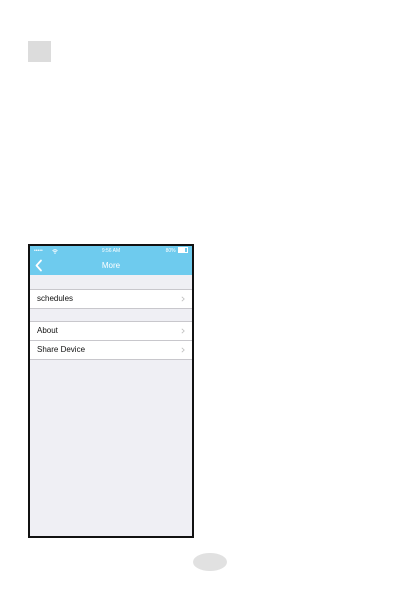  Describe the element at coordinates (210, 562) in the screenshot. I see `page-number-badge` at that location.